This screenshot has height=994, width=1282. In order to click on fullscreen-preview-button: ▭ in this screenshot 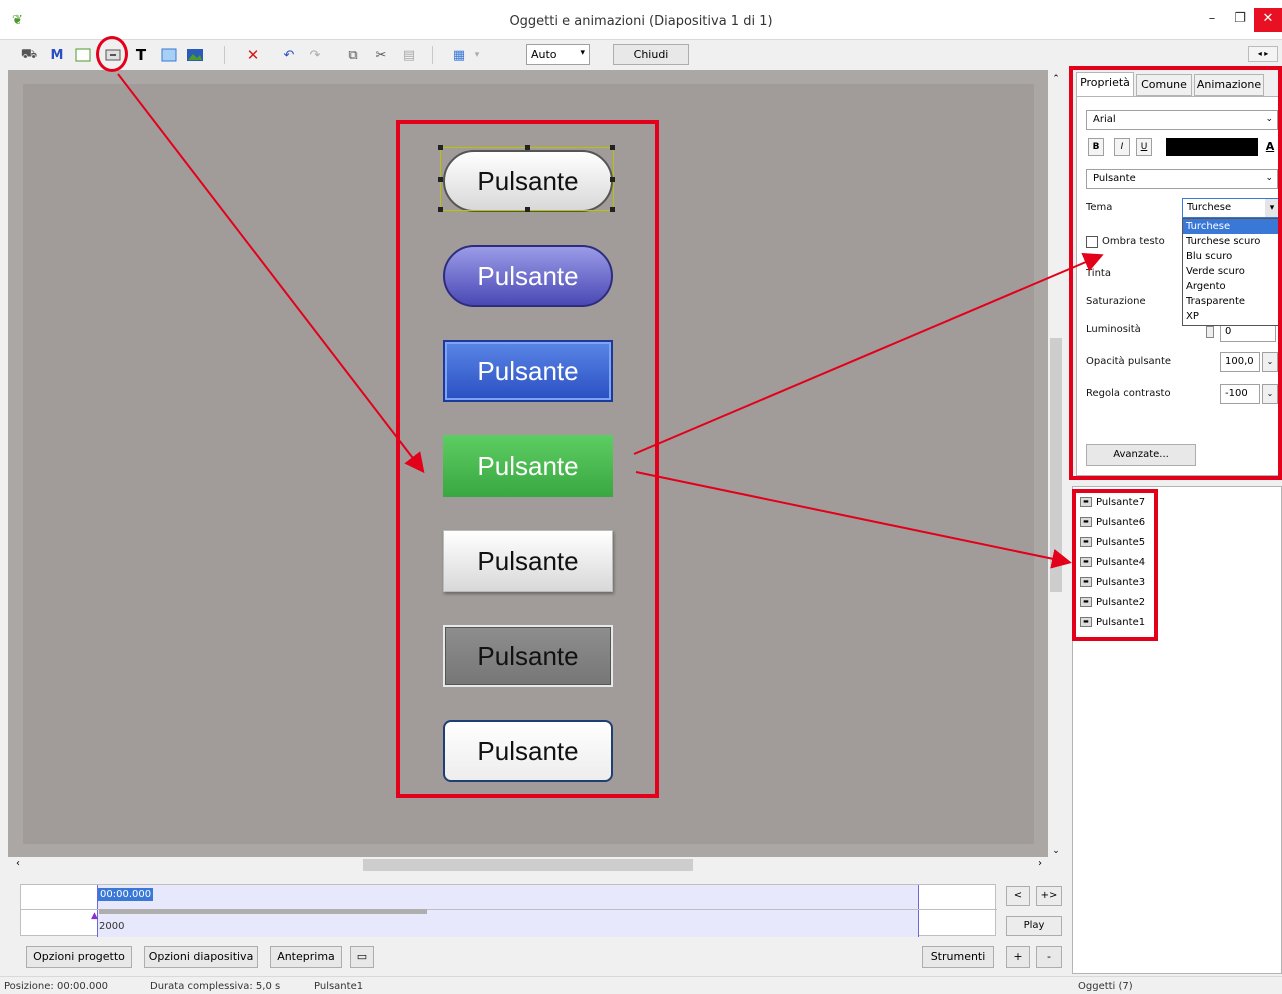, I will do `click(362, 957)`.